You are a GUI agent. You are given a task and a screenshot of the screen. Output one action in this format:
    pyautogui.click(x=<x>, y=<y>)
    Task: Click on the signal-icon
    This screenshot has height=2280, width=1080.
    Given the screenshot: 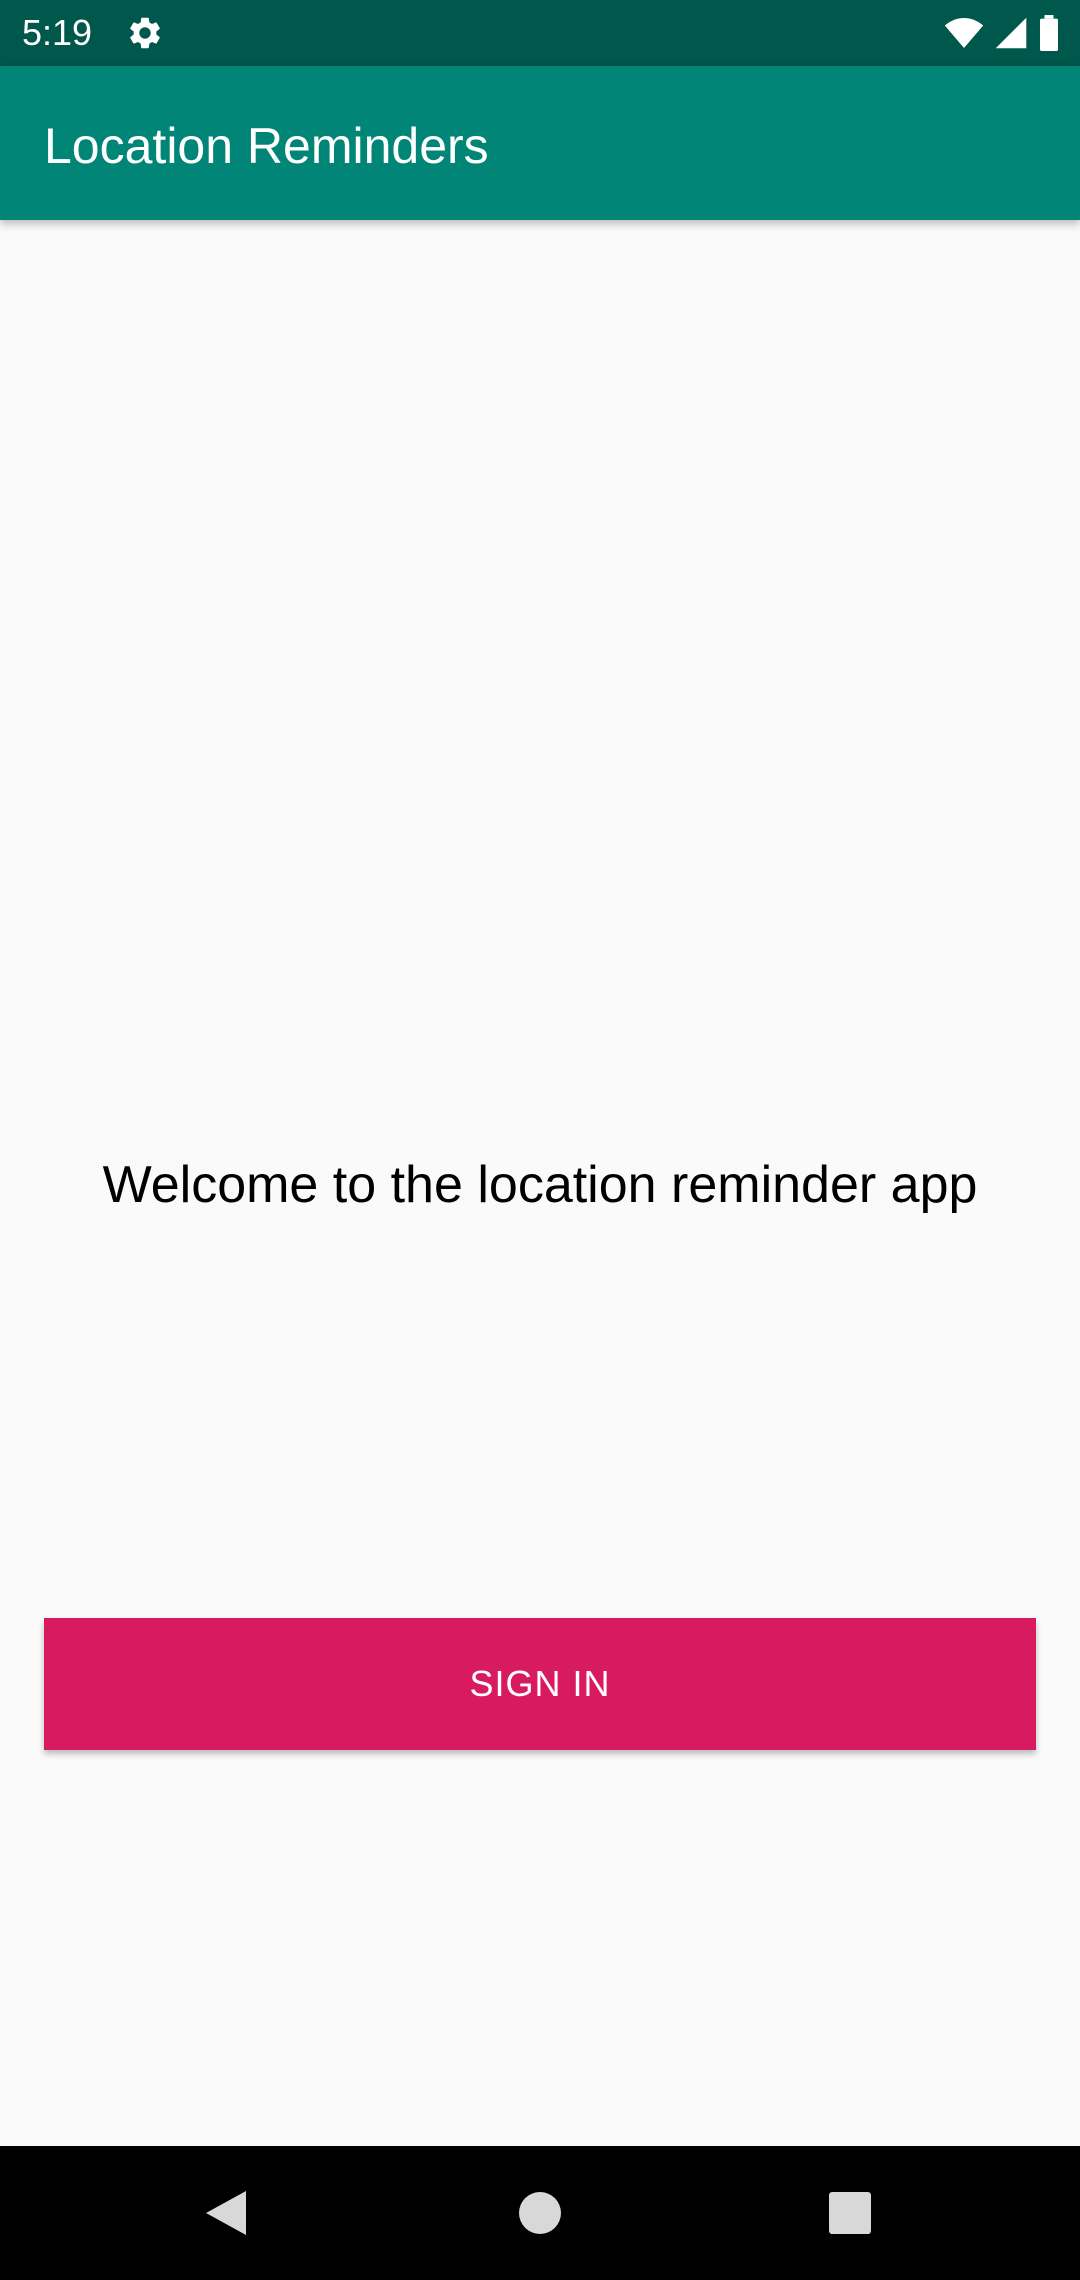 What is the action you would take?
    pyautogui.click(x=1011, y=33)
    